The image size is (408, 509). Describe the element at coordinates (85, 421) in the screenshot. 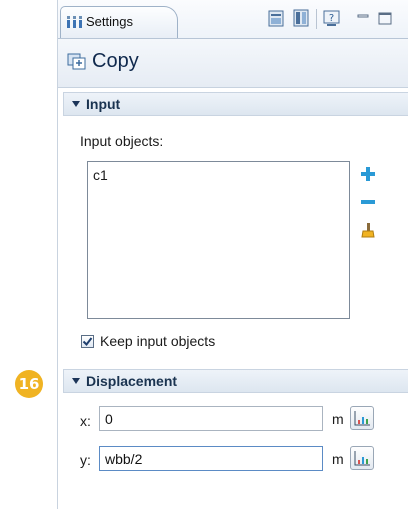

I see `x-label: x:` at that location.